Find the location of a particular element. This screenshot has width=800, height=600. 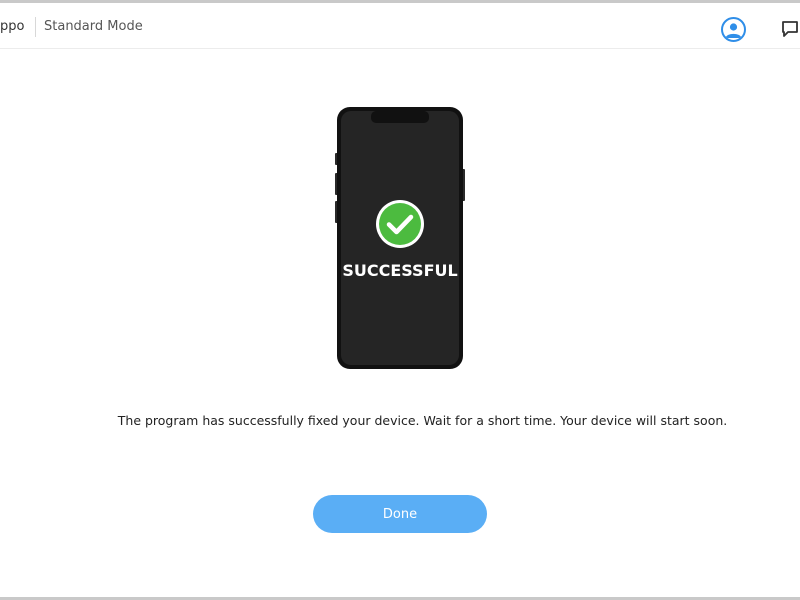

success-status-label: SUCCESSFUL is located at coordinates (400, 270).